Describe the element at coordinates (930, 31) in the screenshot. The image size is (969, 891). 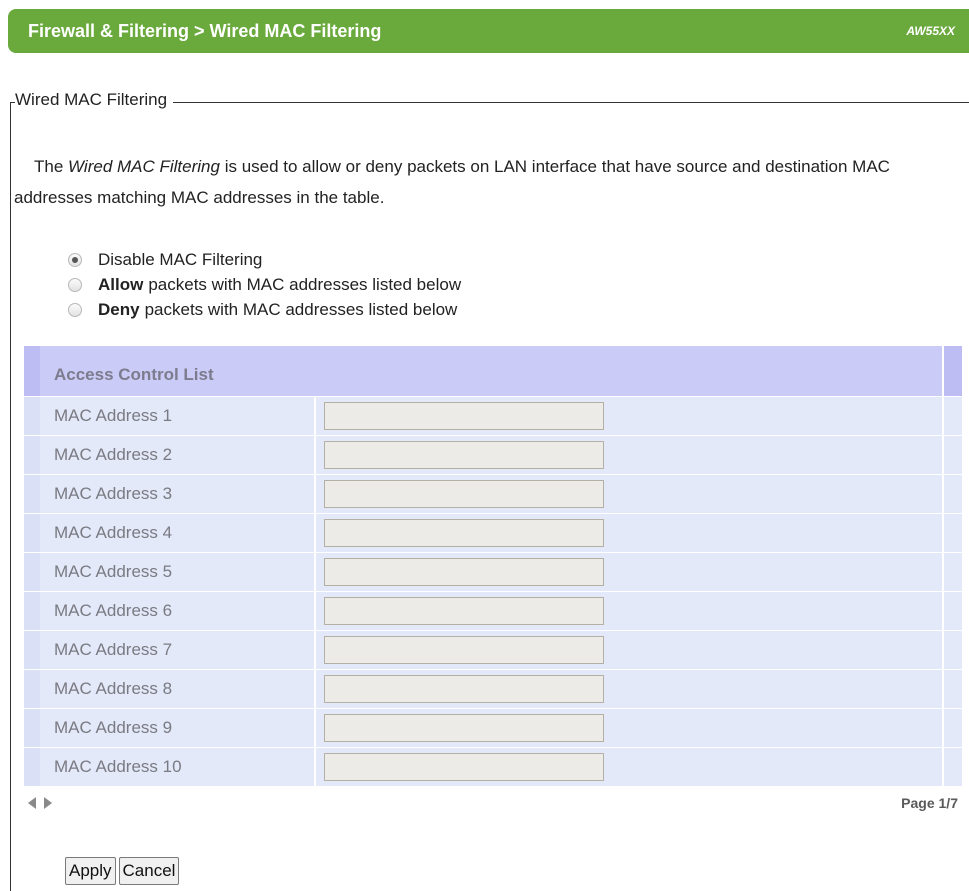
I see `model-label: AW55XX` at that location.